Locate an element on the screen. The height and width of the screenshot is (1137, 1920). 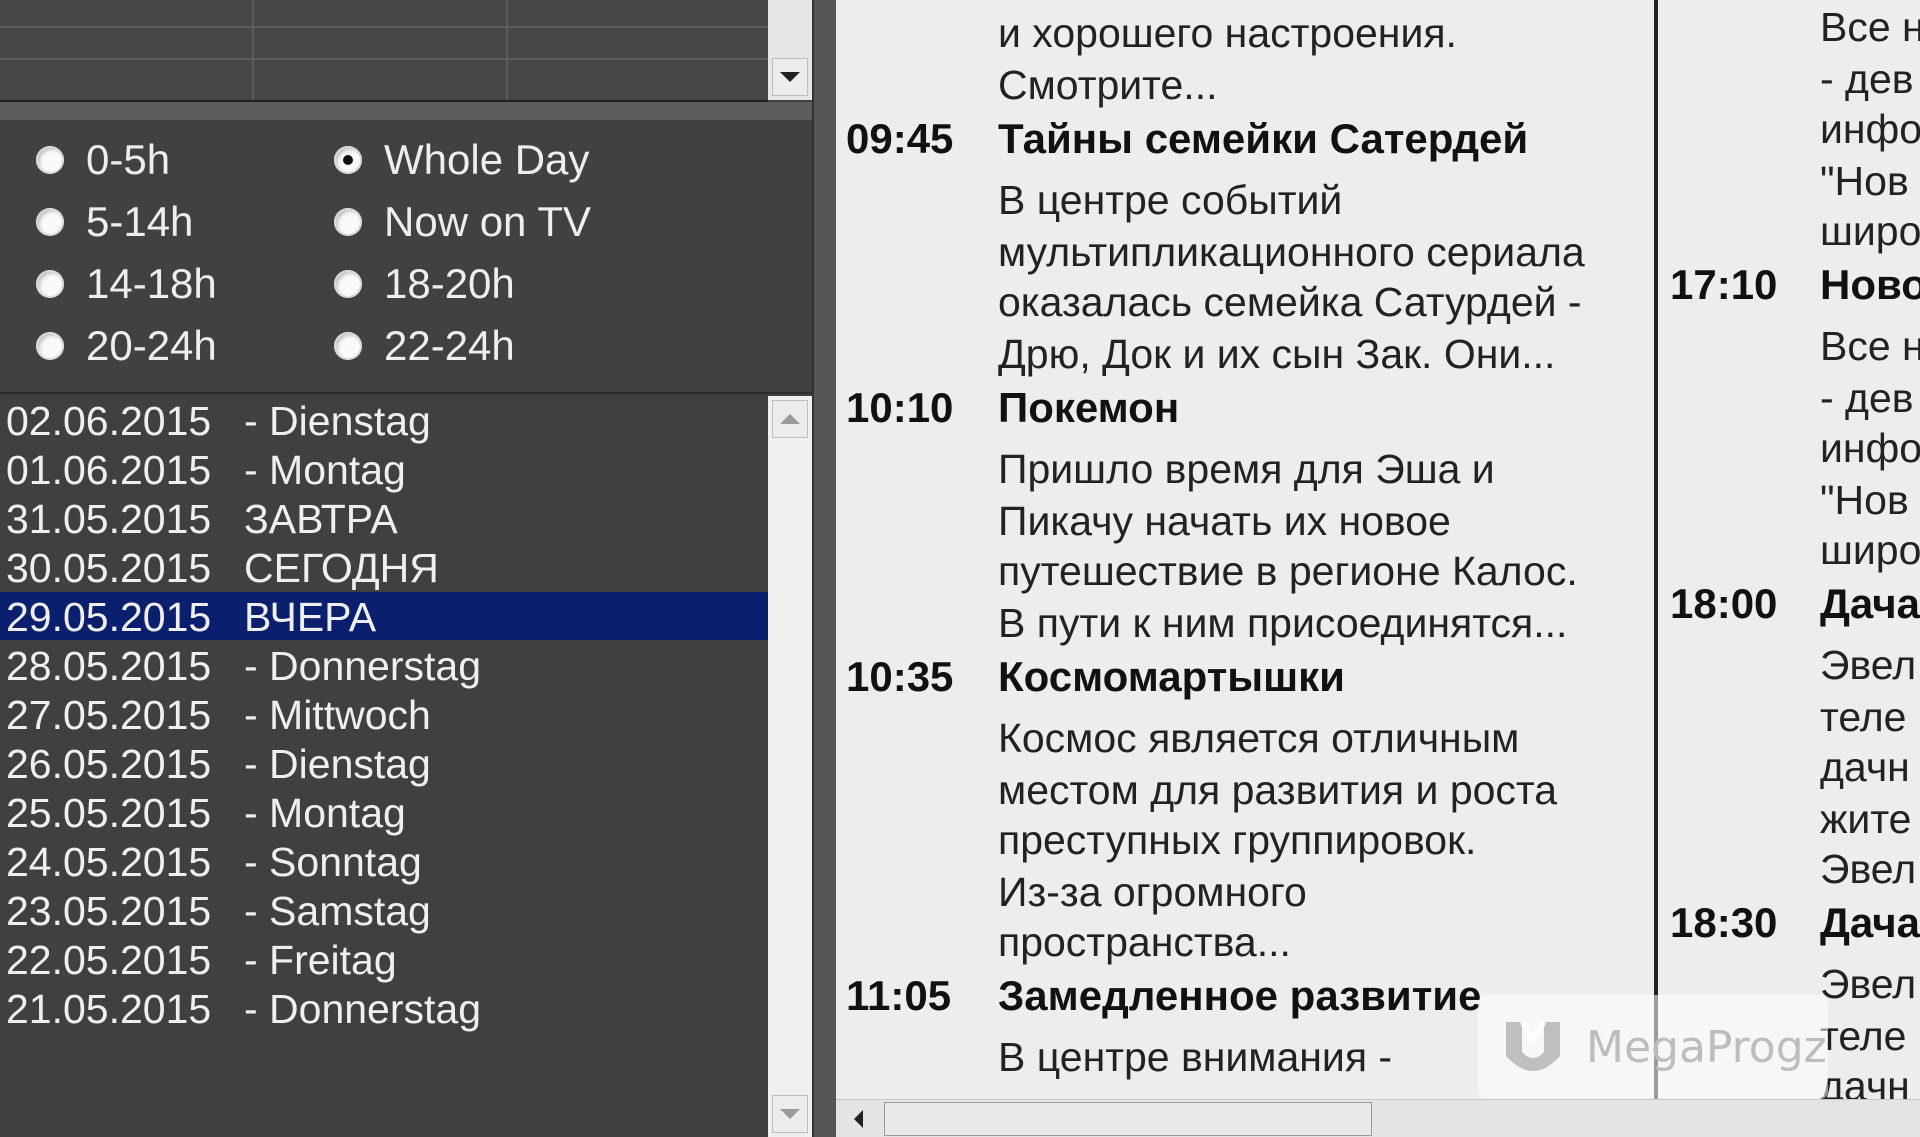
date-list-item: 23.05.2015 - Samstag is located at coordinates (384, 910).